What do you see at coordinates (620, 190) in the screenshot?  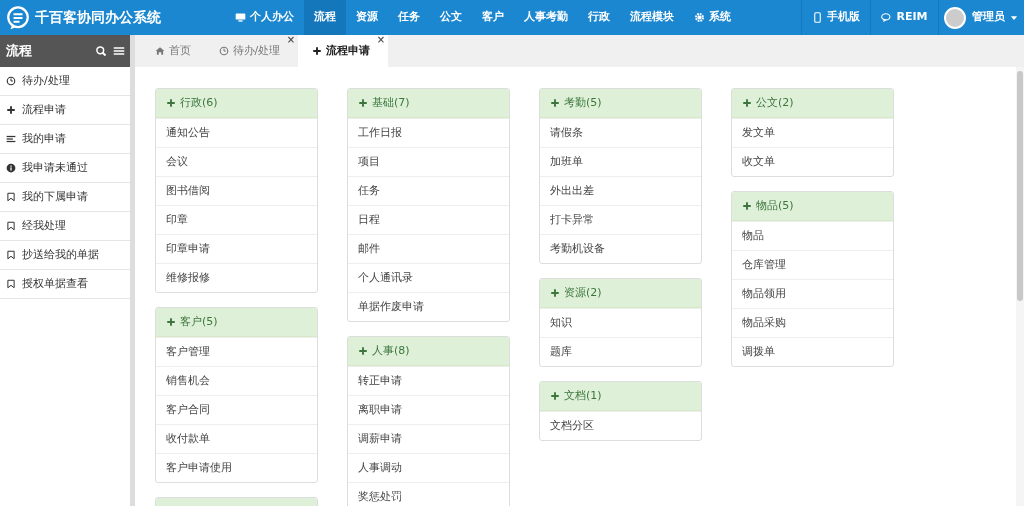 I see `panel-item: 外出出差` at bounding box center [620, 190].